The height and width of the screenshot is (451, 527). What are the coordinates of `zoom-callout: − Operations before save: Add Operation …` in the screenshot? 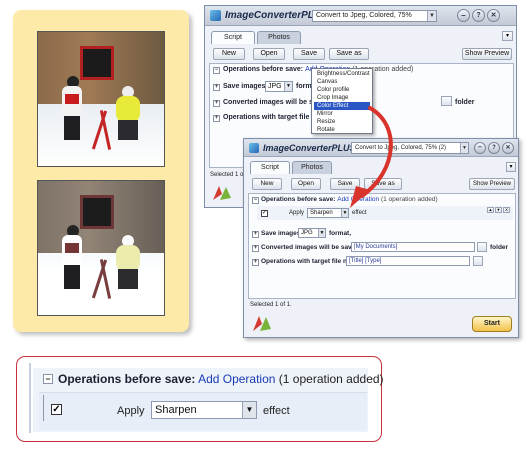 It's located at (200, 399).